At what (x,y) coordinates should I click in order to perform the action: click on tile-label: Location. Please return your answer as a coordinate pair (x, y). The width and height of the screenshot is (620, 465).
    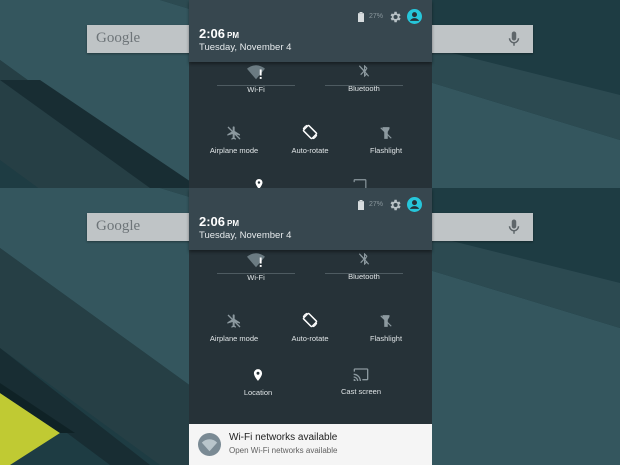
    Looking at the image, I should click on (258, 392).